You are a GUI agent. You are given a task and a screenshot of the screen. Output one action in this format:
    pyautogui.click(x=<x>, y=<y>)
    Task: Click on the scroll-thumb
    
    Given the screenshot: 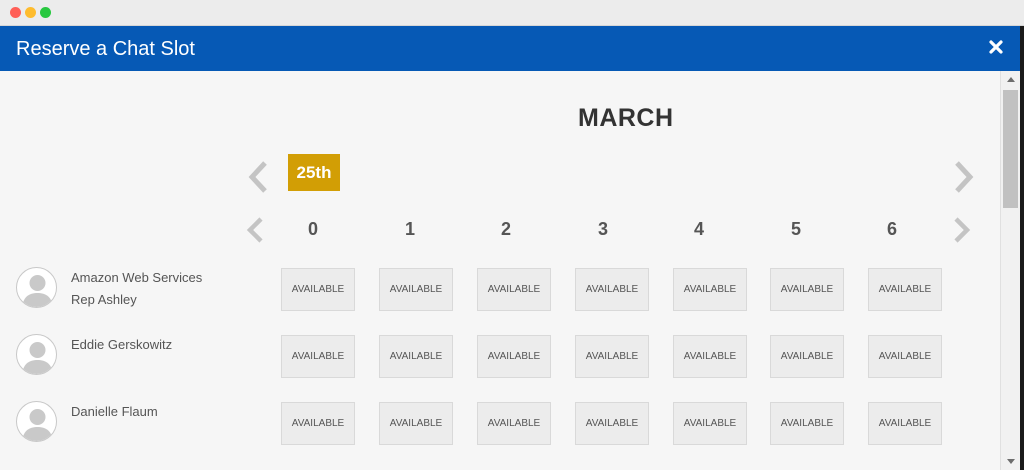 What is the action you would take?
    pyautogui.click(x=1010, y=149)
    